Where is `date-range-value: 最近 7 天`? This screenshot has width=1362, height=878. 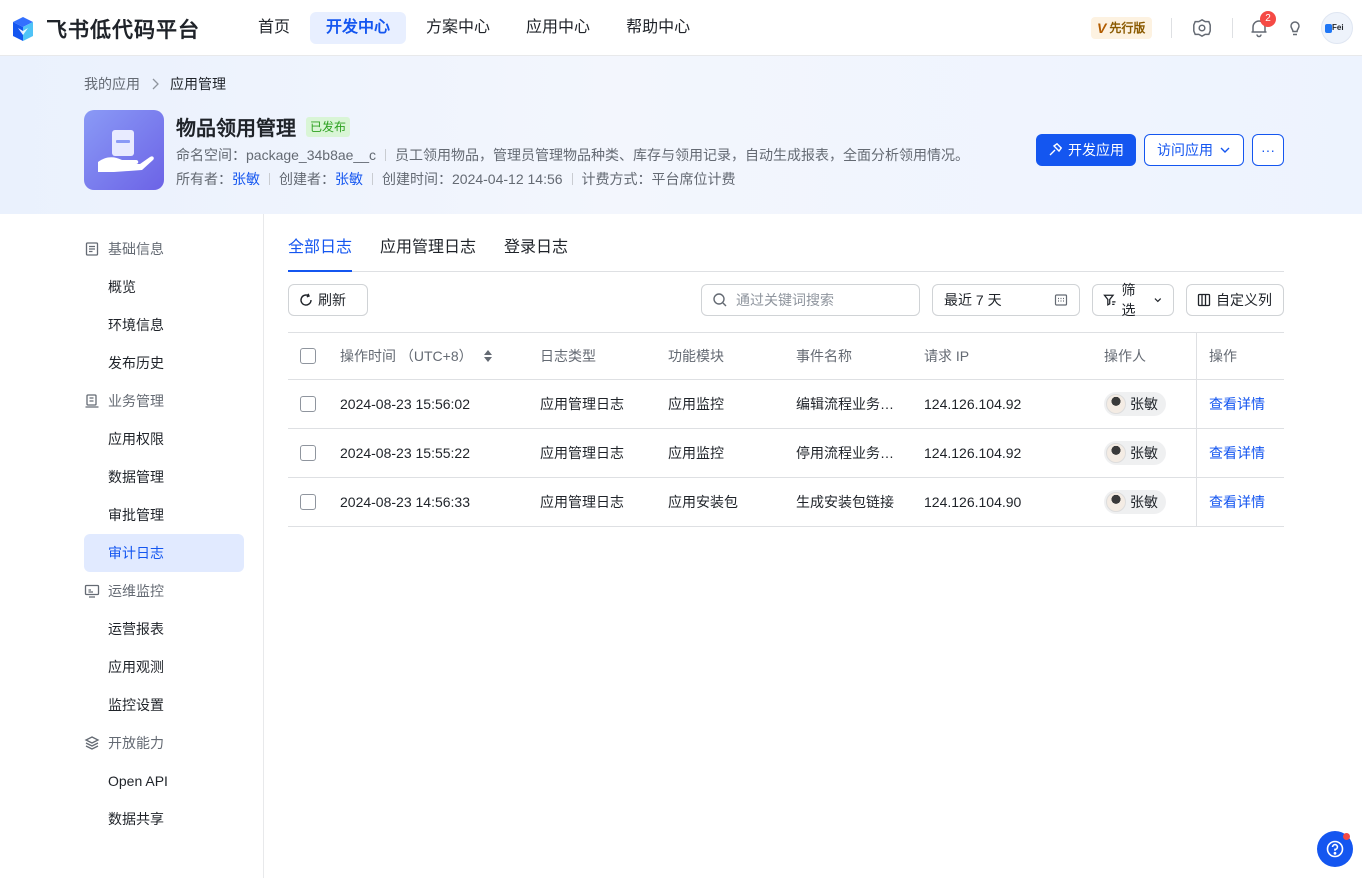
date-range-value: 最近 7 天 is located at coordinates (973, 300).